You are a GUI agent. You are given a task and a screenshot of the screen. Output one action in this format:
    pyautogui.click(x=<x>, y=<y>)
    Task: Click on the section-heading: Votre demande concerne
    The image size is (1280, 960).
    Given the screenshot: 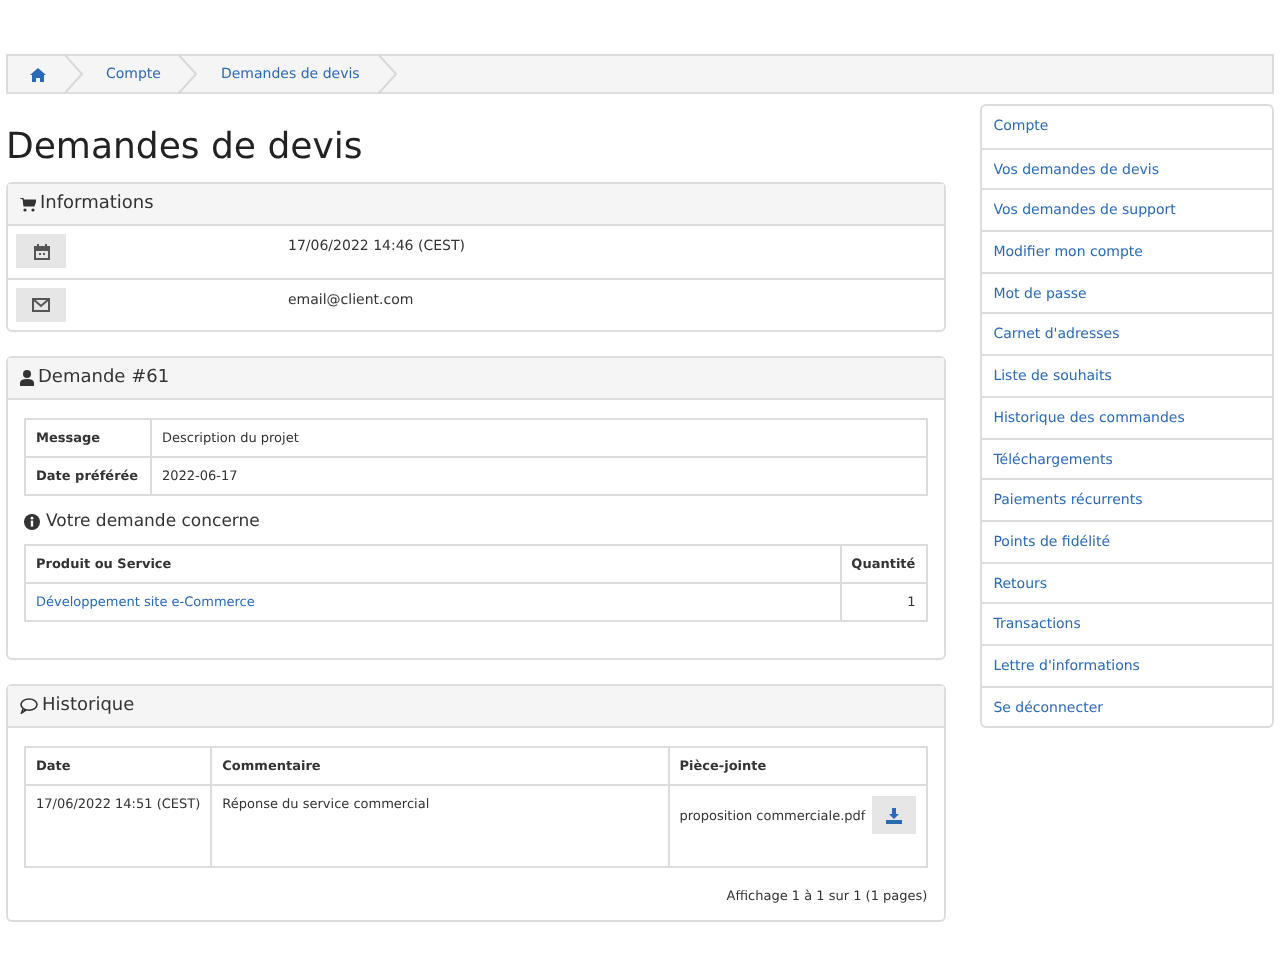 What is the action you would take?
    pyautogui.click(x=153, y=522)
    